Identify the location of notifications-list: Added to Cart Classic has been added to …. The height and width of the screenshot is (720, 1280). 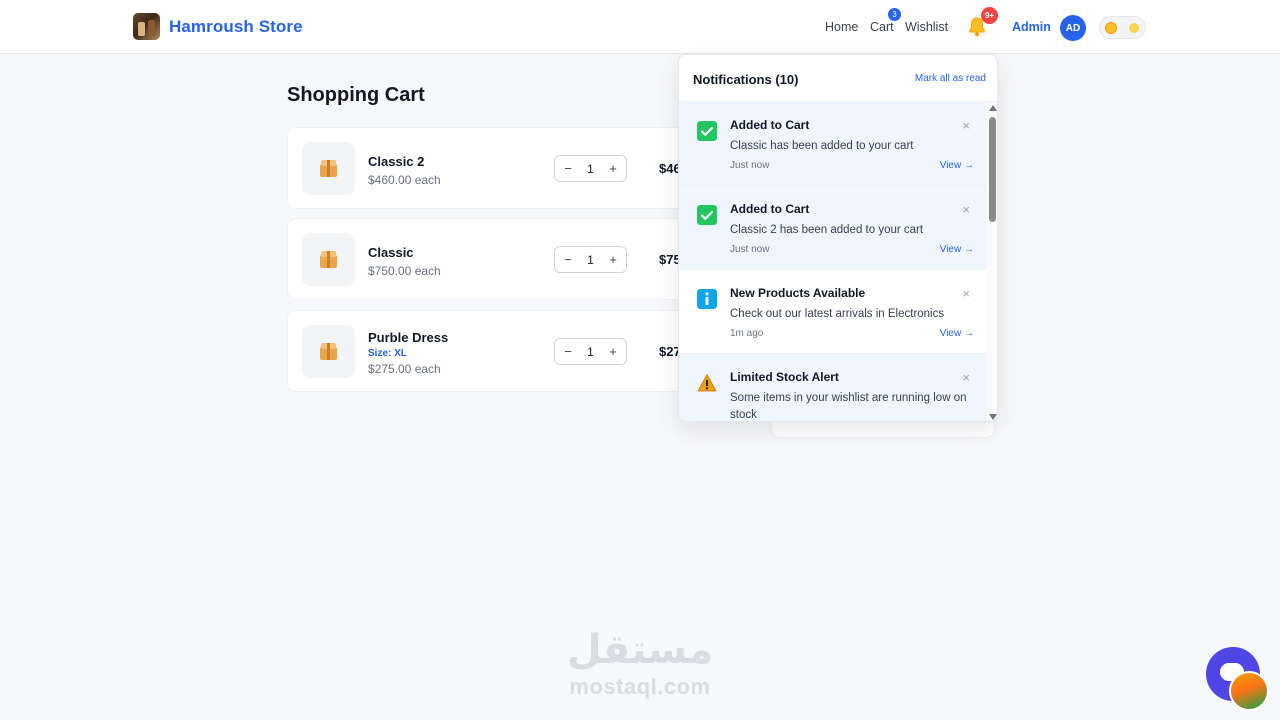
(832, 261).